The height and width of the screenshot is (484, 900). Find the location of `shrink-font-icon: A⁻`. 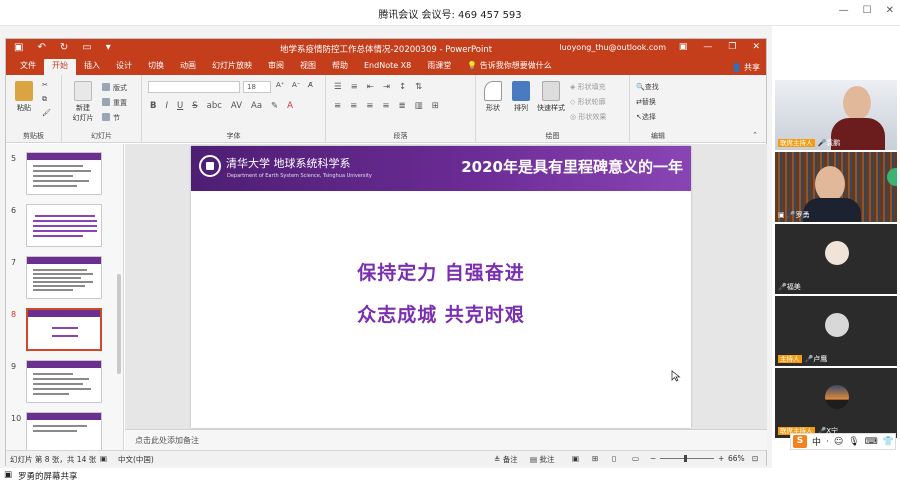

shrink-font-icon: A⁻ is located at coordinates (296, 85).